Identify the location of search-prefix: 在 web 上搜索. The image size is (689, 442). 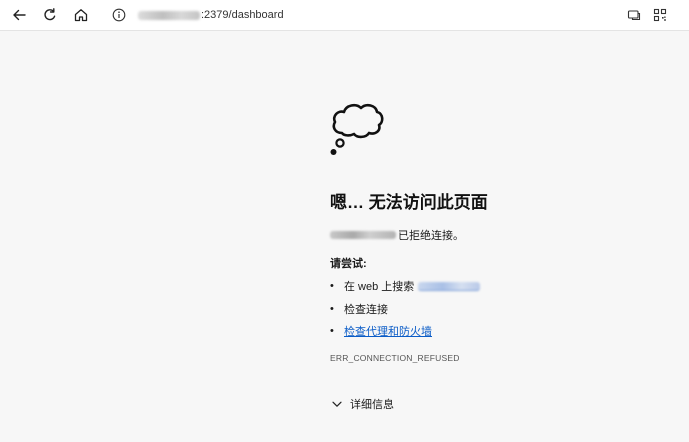
(379, 287).